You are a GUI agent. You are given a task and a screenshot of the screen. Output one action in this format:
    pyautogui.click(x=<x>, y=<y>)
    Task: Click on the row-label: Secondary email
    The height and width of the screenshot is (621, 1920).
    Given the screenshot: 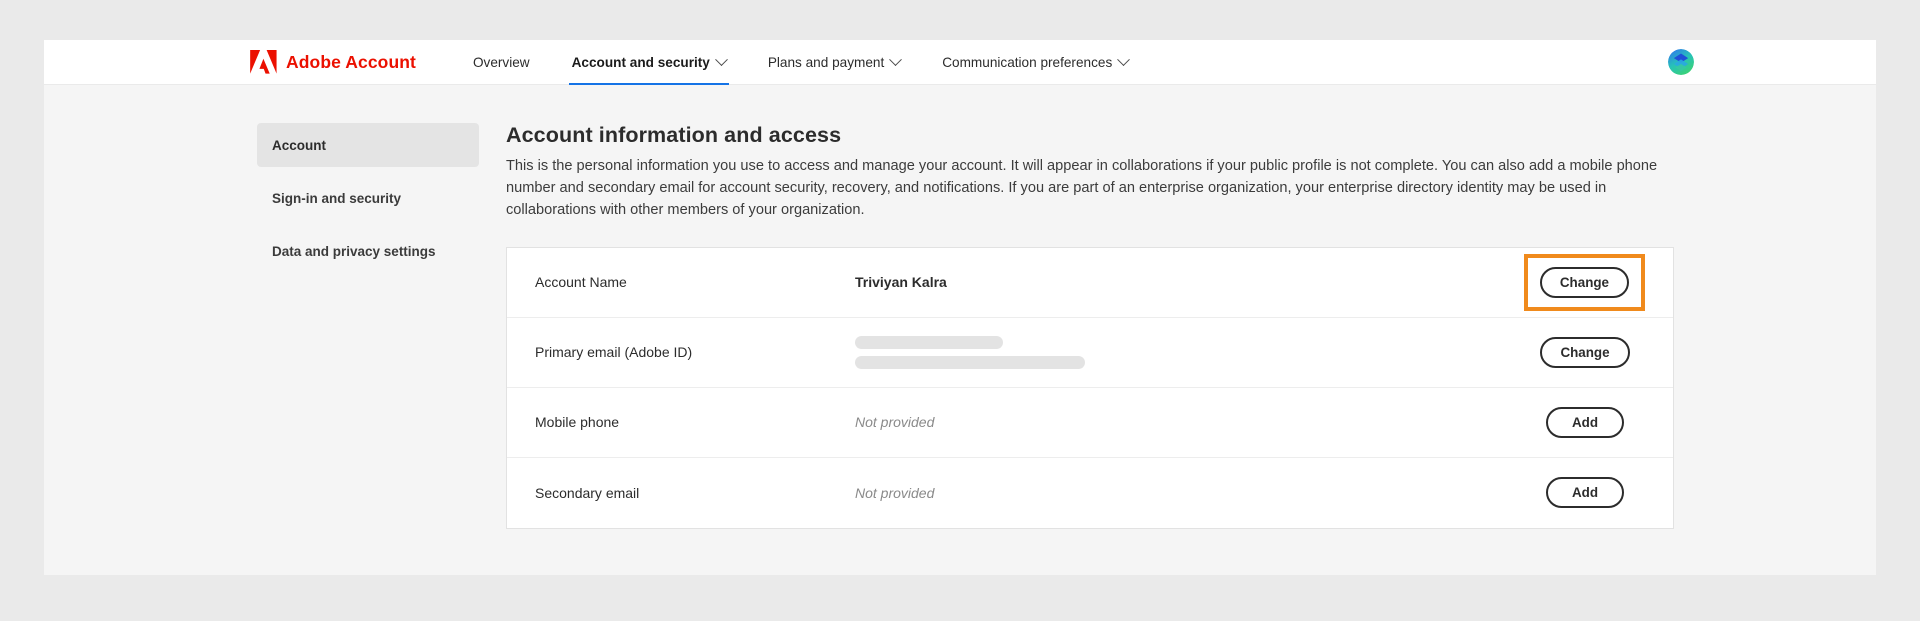 What is the action you would take?
    pyautogui.click(x=587, y=492)
    